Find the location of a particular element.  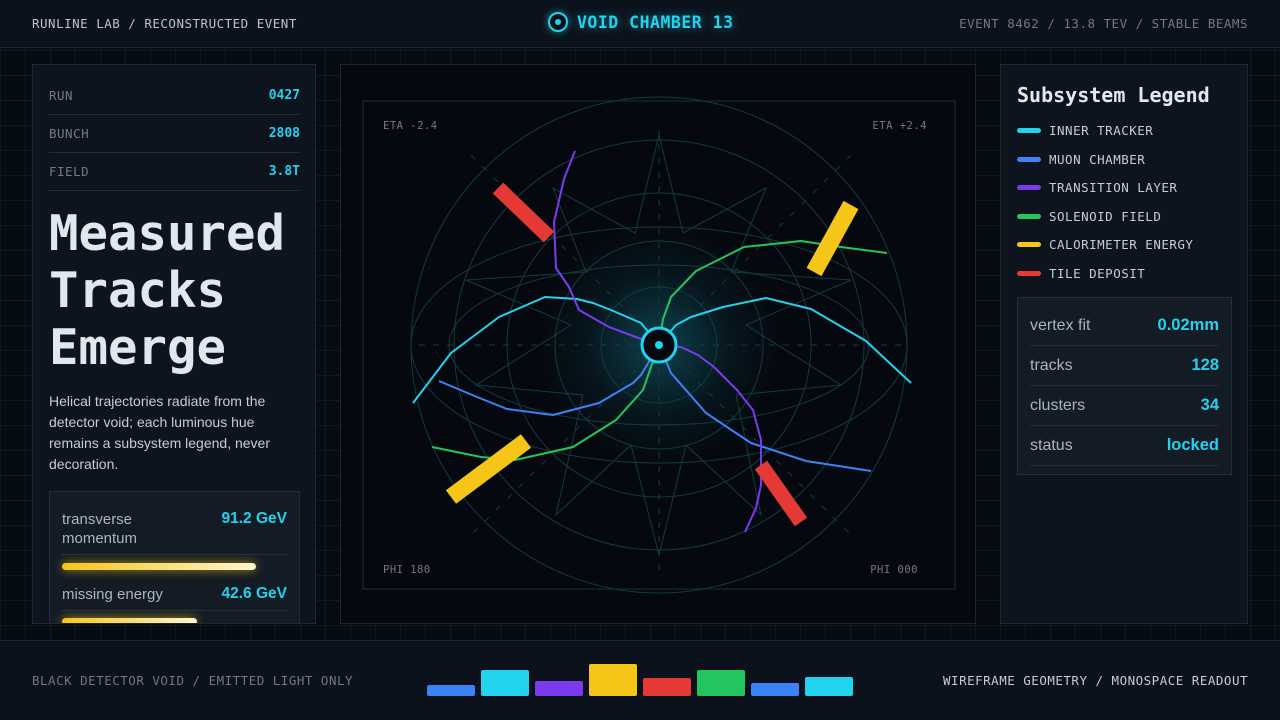

meta-row-run: RUN 0427 is located at coordinates (174, 96).